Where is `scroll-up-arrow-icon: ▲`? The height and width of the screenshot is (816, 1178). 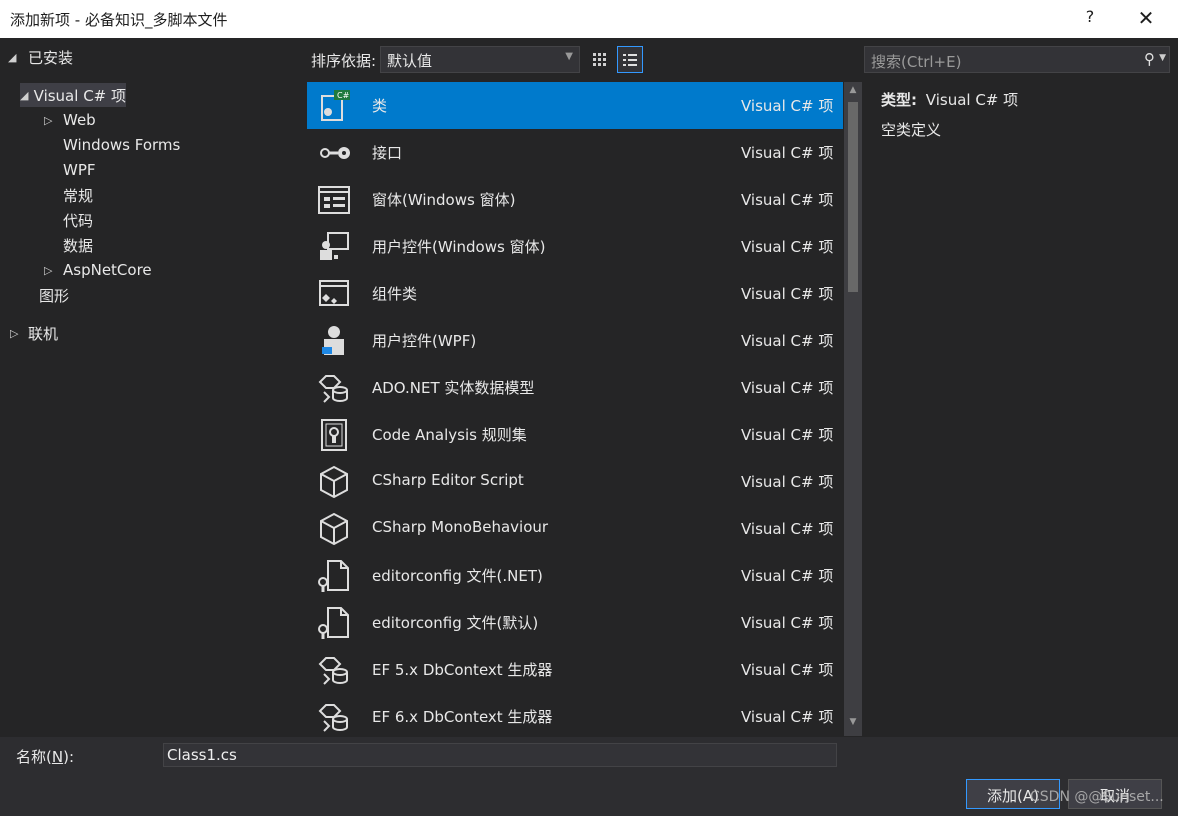 scroll-up-arrow-icon: ▲ is located at coordinates (853, 93).